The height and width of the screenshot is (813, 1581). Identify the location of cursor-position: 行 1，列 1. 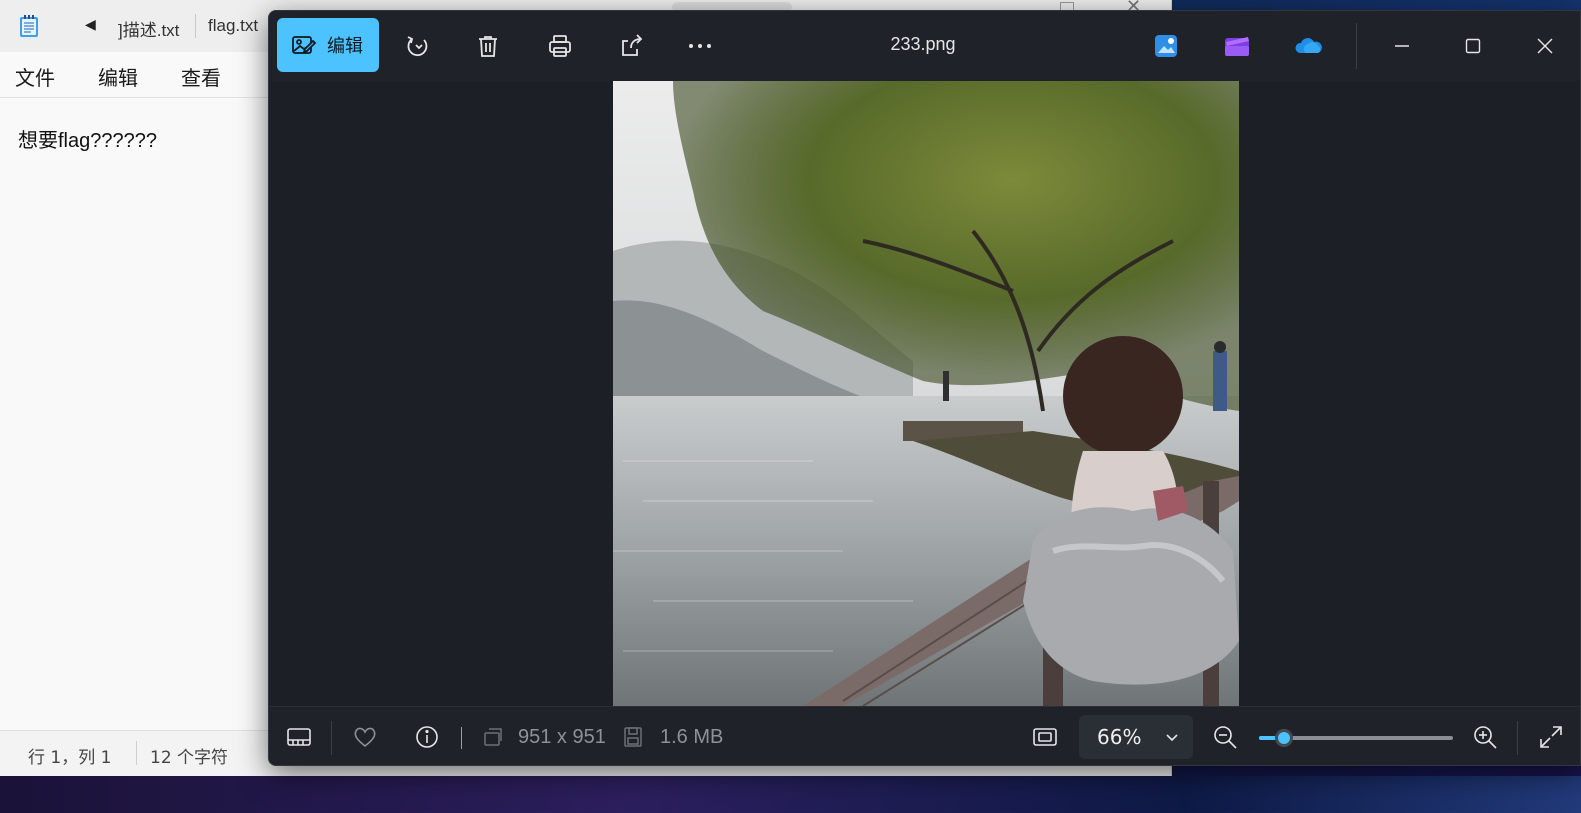
(70, 758).